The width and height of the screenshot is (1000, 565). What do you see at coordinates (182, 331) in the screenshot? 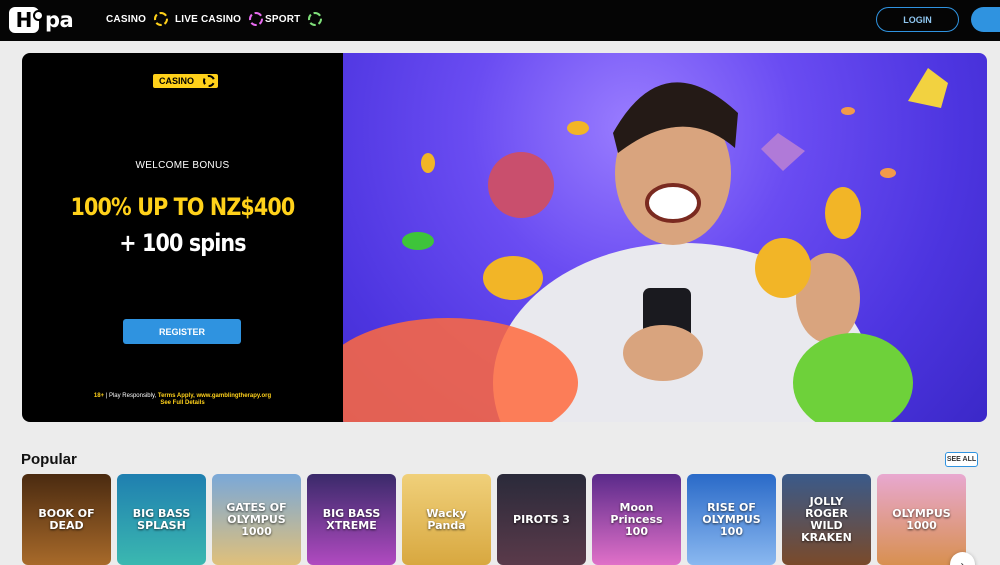
I see `register-button: REGISTER` at bounding box center [182, 331].